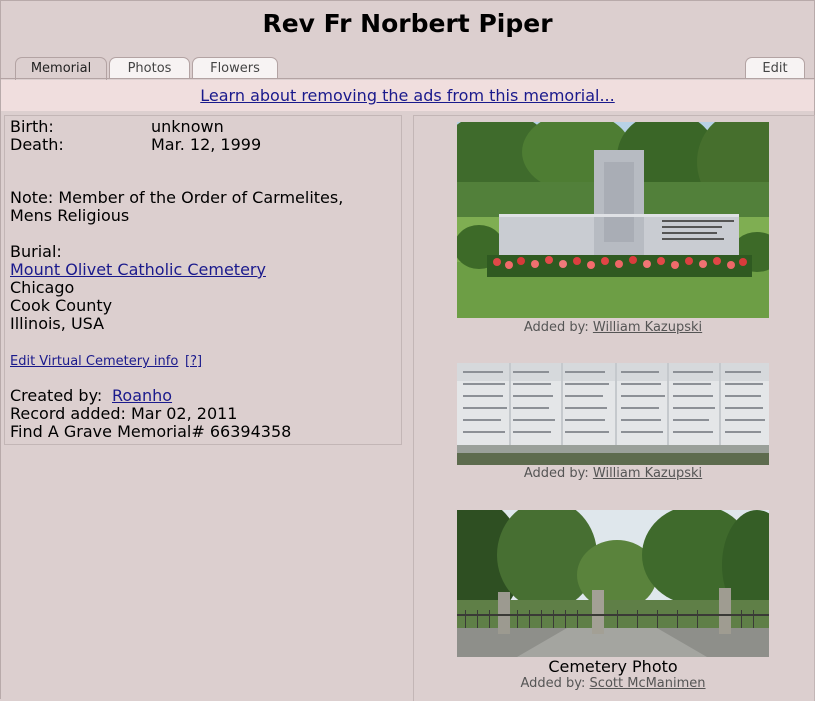  What do you see at coordinates (36, 251) in the screenshot?
I see `burial-label: Burial:` at bounding box center [36, 251].